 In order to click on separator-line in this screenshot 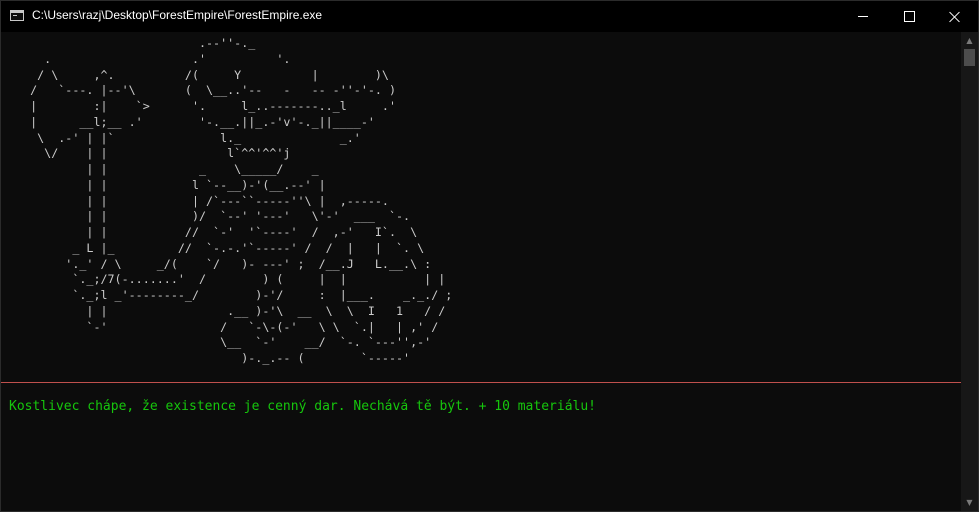, I will do `click(481, 382)`.